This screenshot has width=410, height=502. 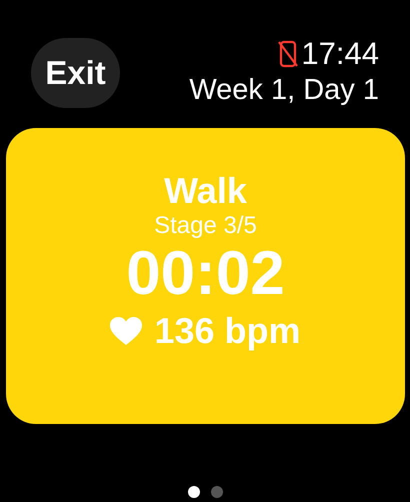 I want to click on activity-title: Walk, so click(x=205, y=191).